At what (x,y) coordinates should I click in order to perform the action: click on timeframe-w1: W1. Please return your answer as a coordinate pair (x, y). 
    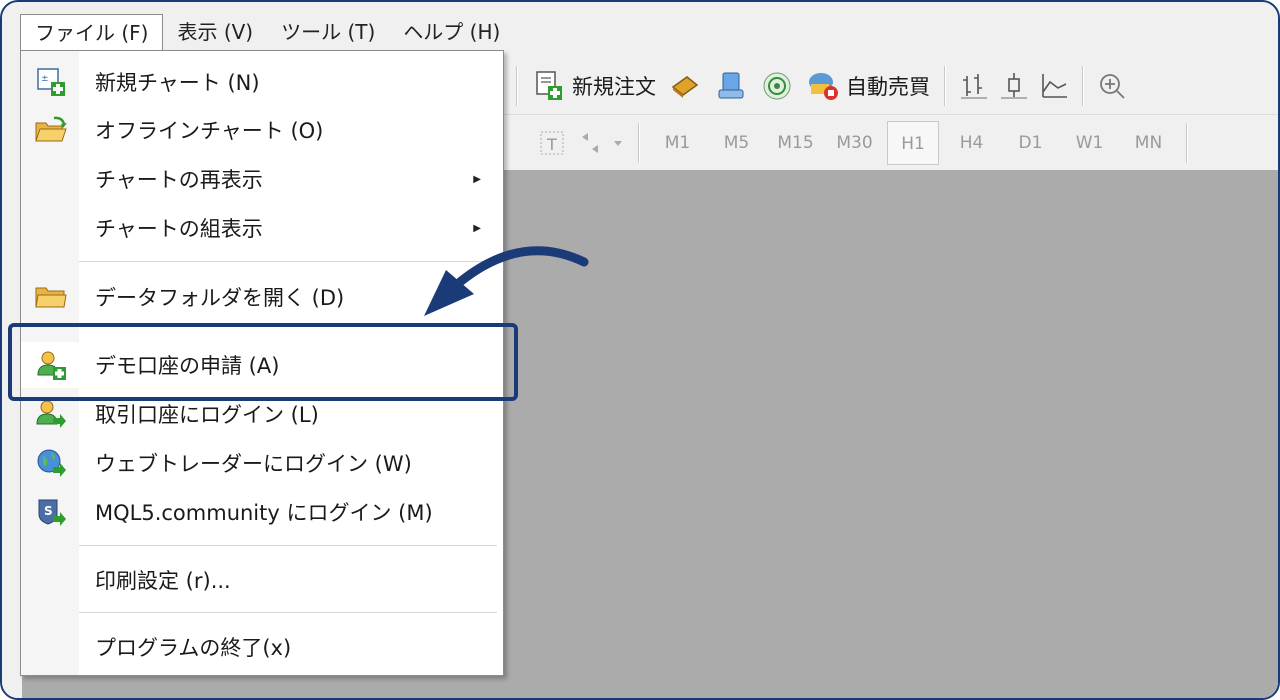
    Looking at the image, I should click on (1089, 143).